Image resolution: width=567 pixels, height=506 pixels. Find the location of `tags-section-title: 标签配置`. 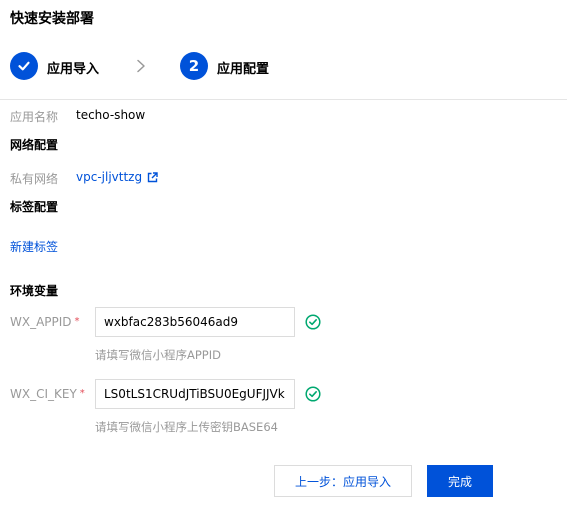

tags-section-title: 标签配置 is located at coordinates (34, 207).